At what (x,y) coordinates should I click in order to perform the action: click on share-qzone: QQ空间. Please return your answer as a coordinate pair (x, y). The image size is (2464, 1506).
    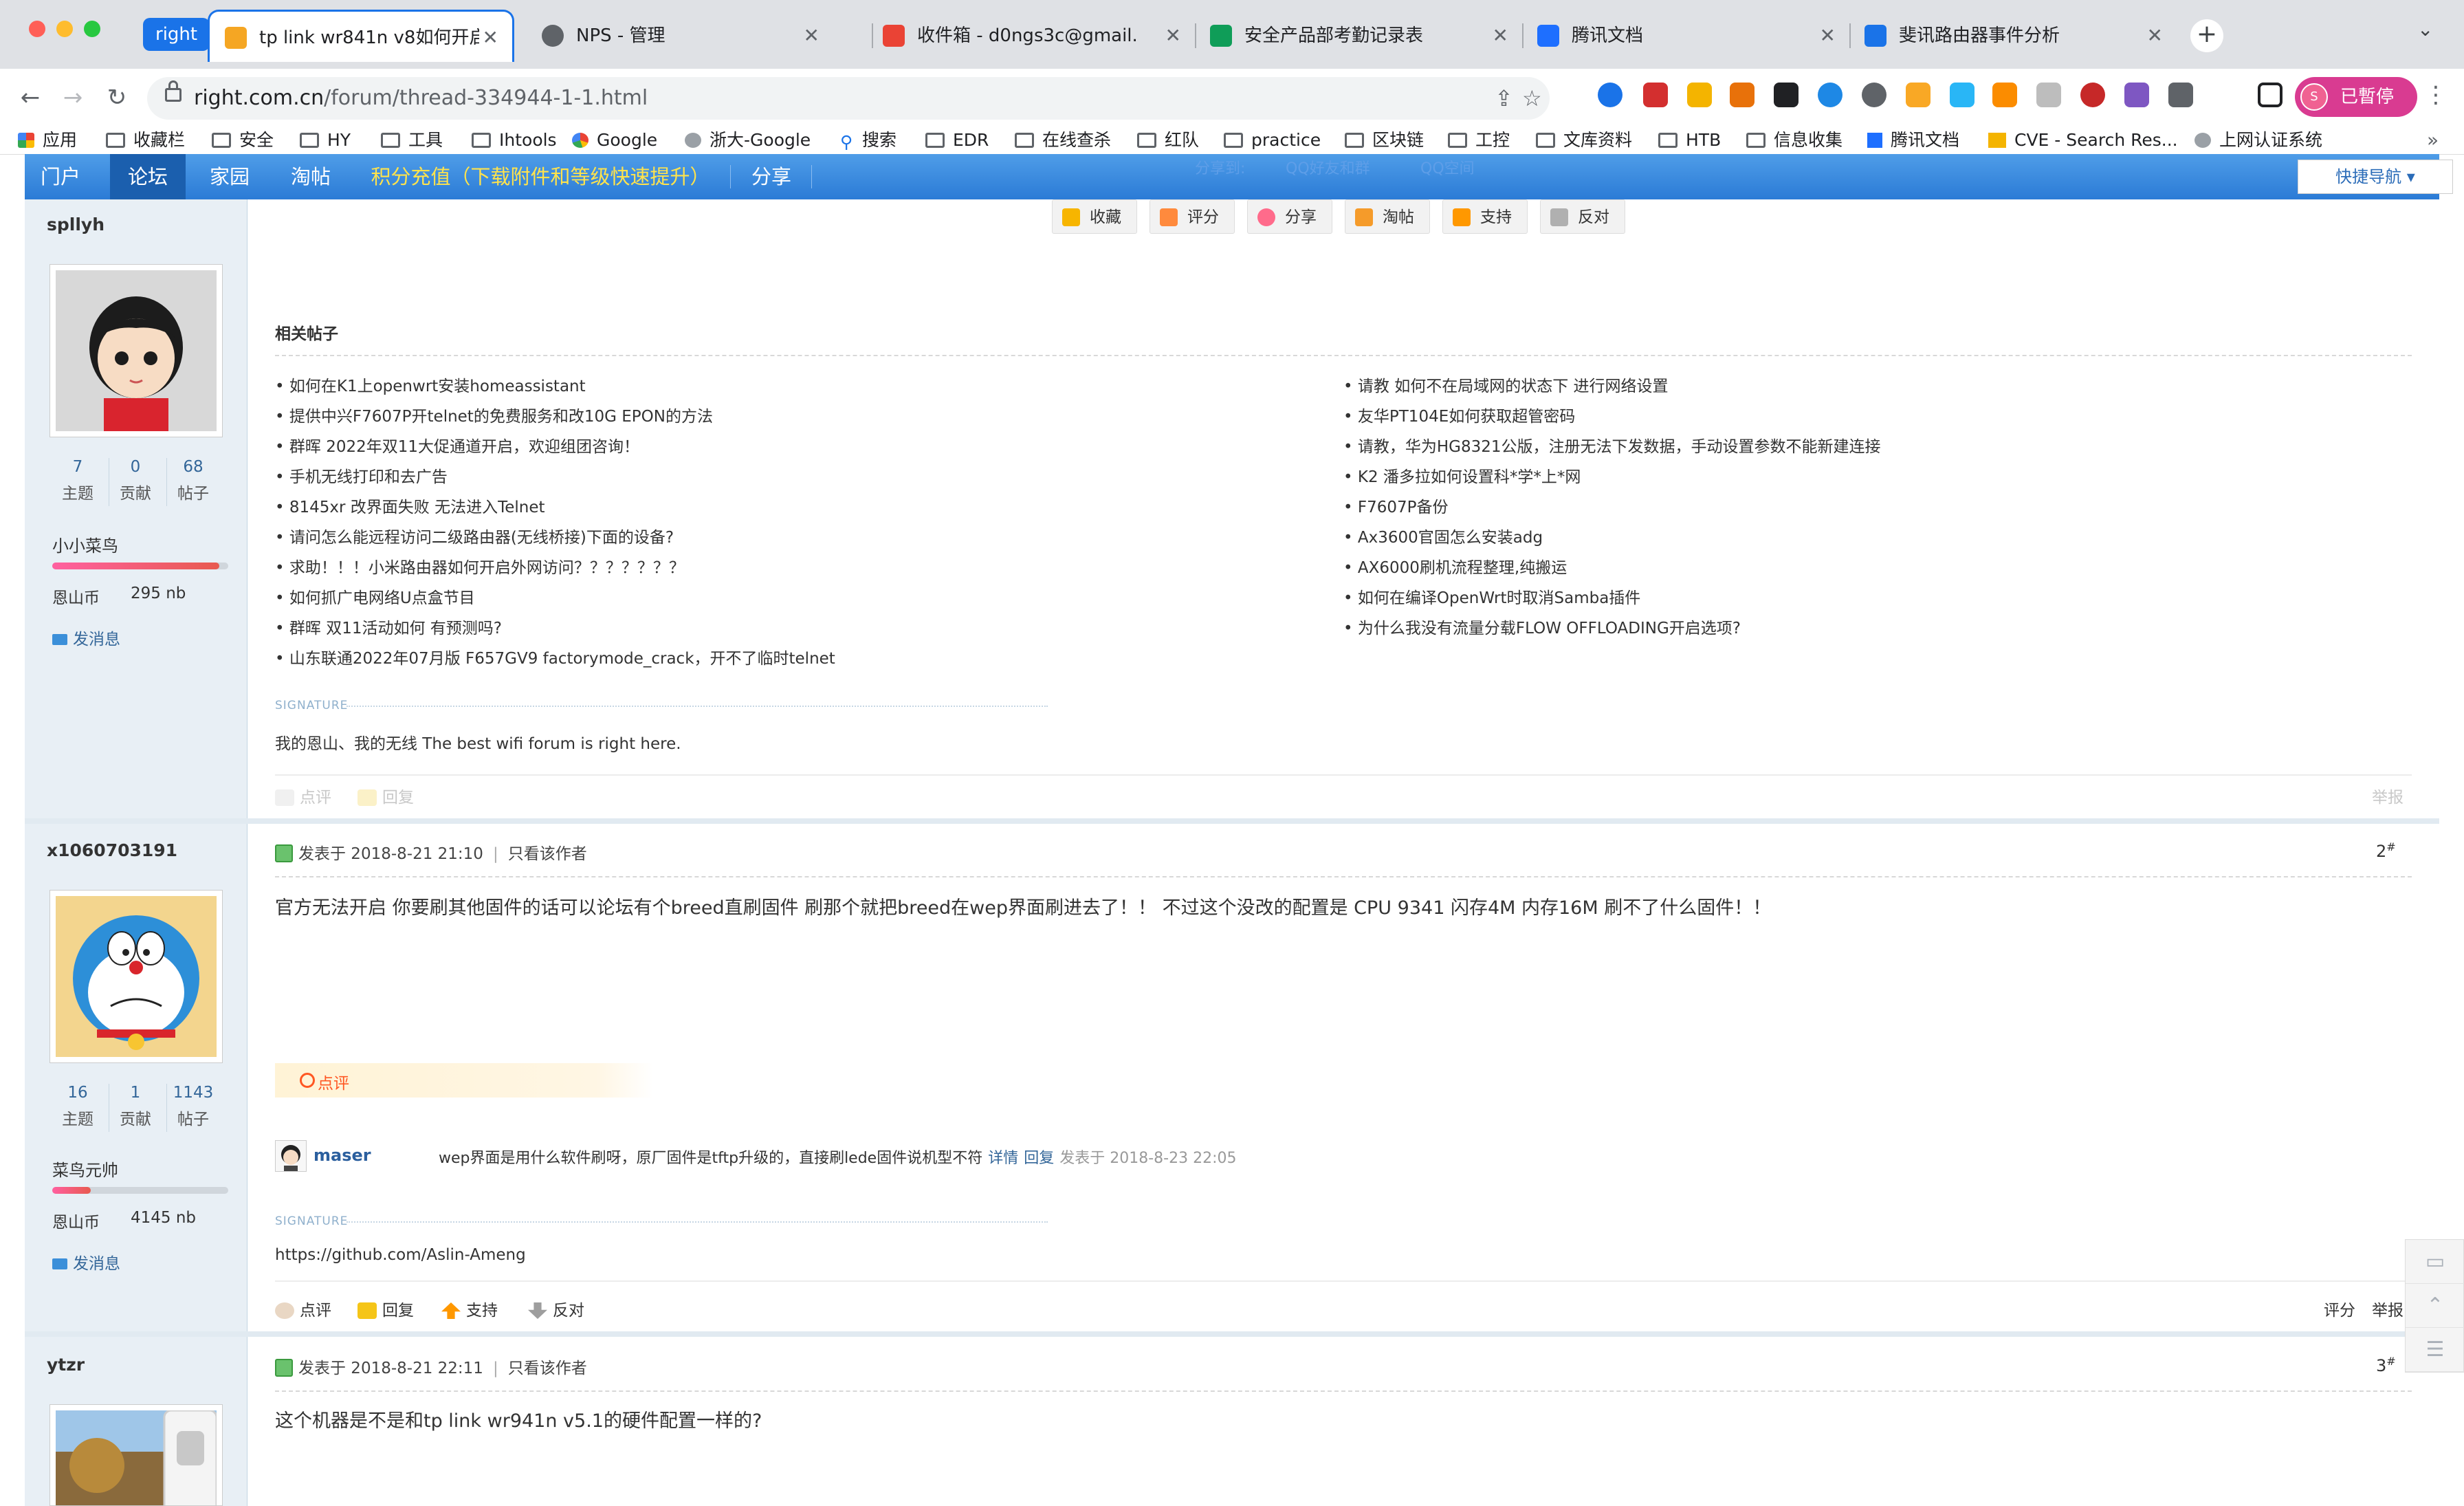
    Looking at the image, I should click on (1447, 169).